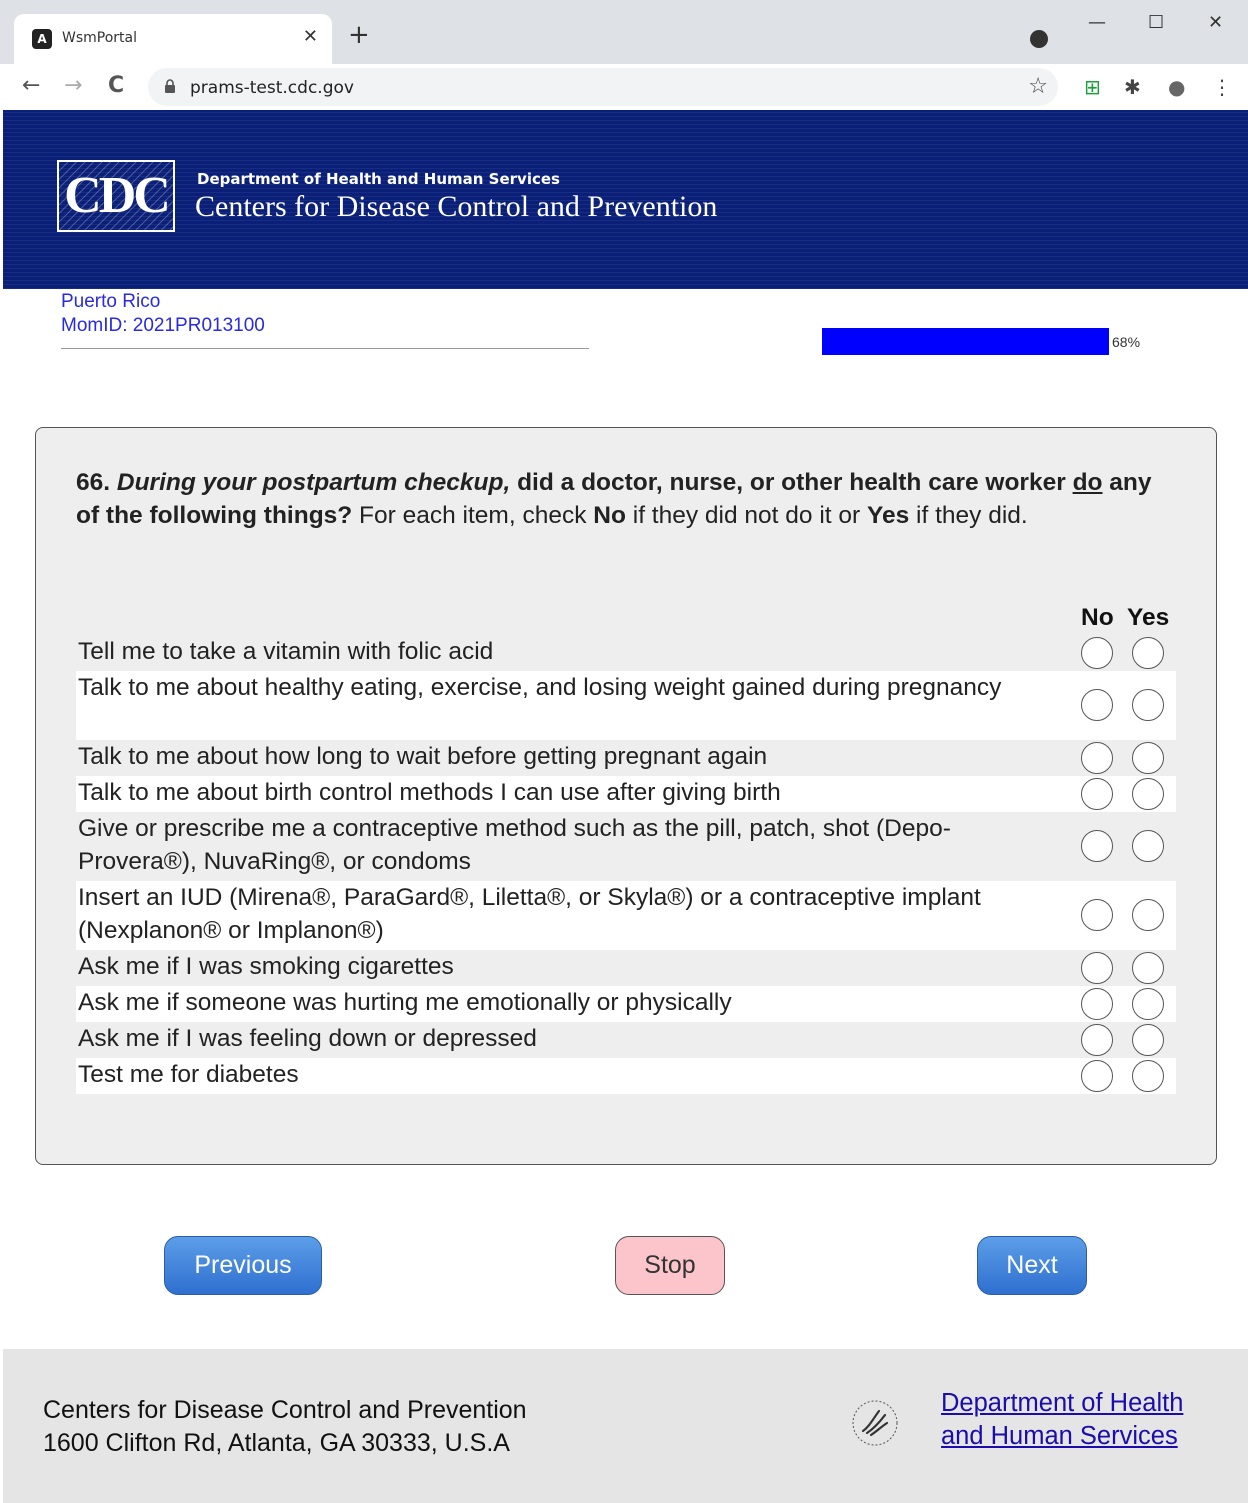 The height and width of the screenshot is (1503, 1248). I want to click on new-tab-icon: +, so click(359, 35).